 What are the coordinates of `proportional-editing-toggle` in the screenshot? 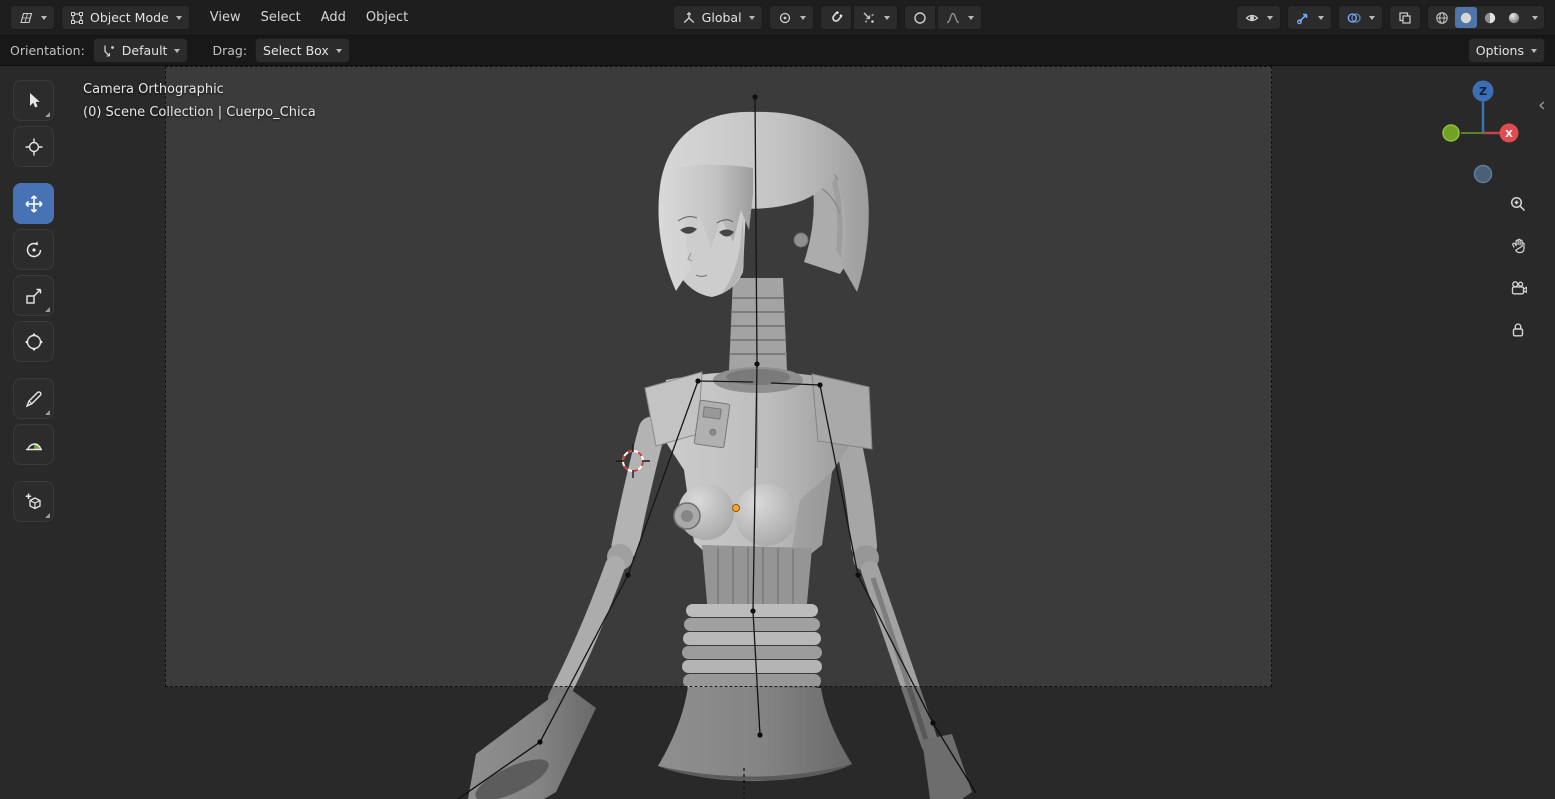 It's located at (919, 17).